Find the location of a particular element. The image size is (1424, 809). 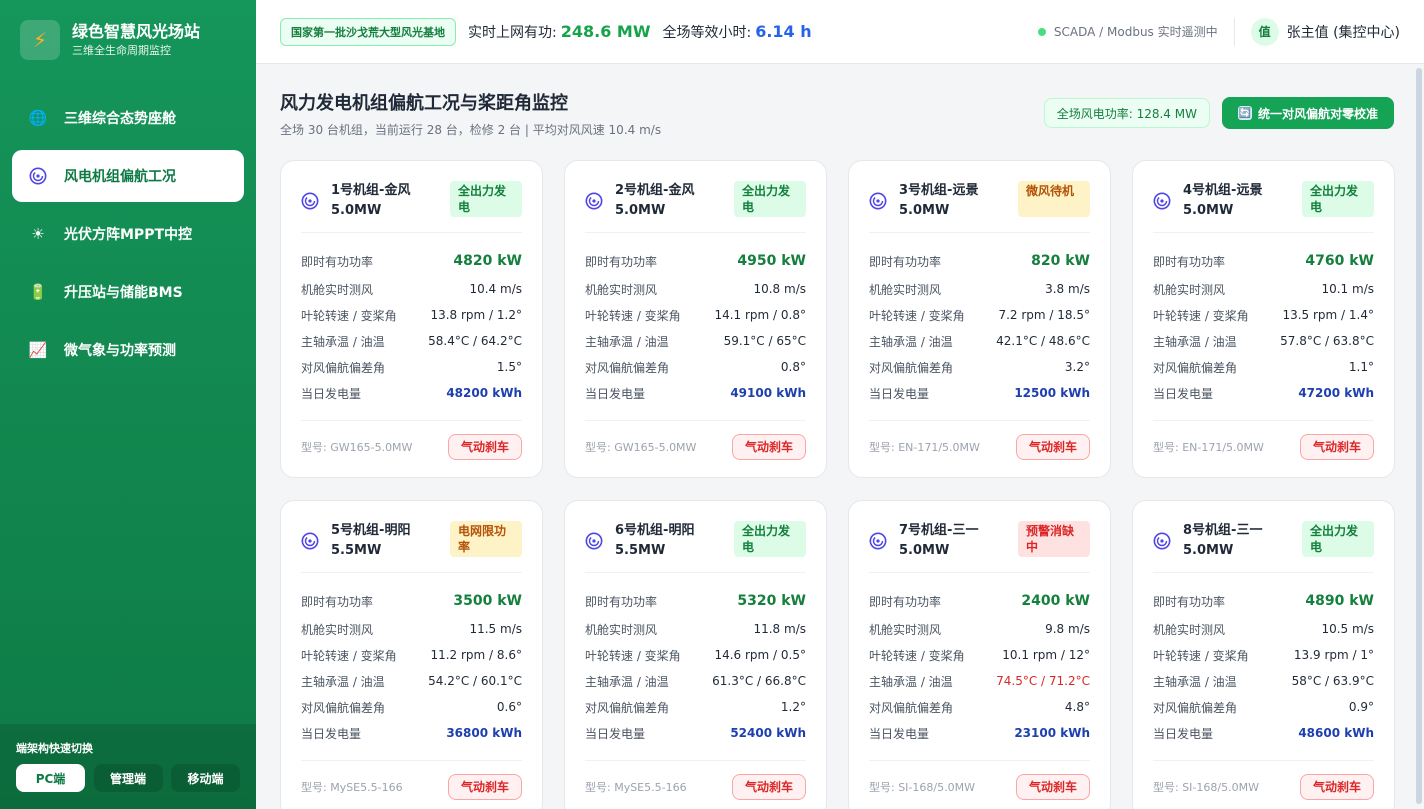

grid-power-value: 248.6 MW is located at coordinates (605, 31).